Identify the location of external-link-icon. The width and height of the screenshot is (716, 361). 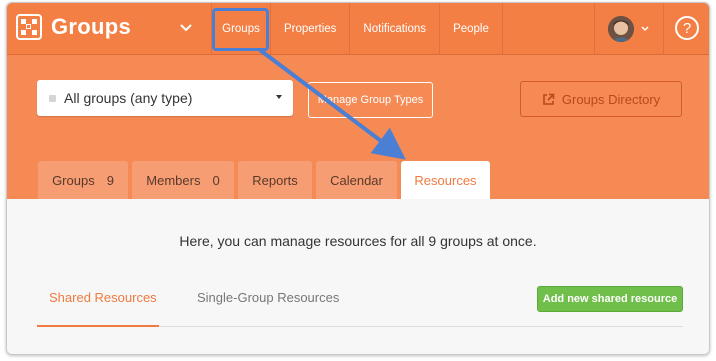
(549, 99).